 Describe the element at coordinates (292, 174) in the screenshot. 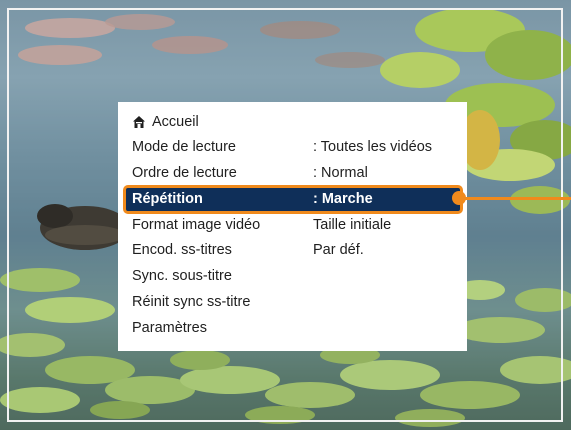

I see `menu-item-play-order: Ordre de lecture : Normal` at that location.